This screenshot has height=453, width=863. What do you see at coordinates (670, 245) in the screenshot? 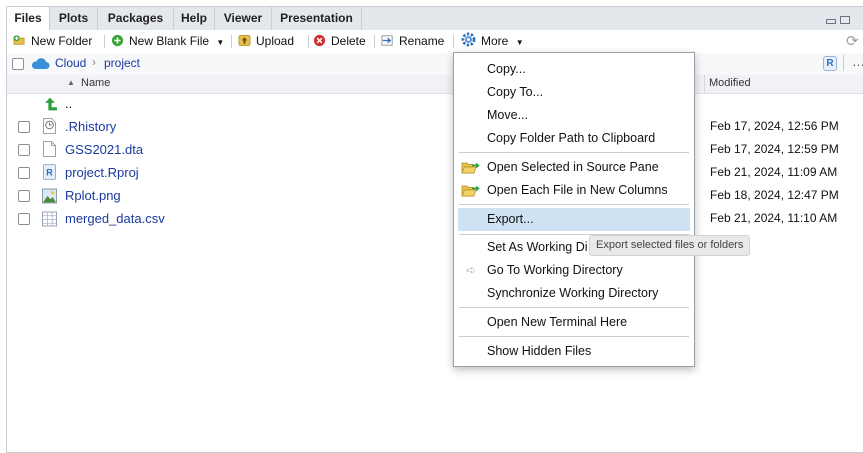
I see `export-tooltip: Export selected files or folders` at bounding box center [670, 245].